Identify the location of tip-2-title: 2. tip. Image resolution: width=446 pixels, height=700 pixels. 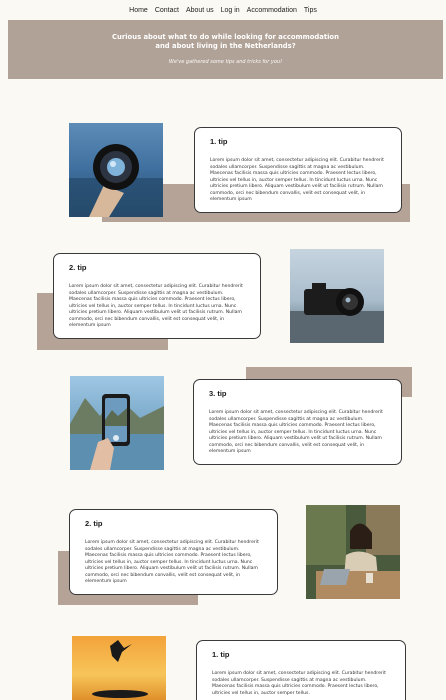
(78, 267).